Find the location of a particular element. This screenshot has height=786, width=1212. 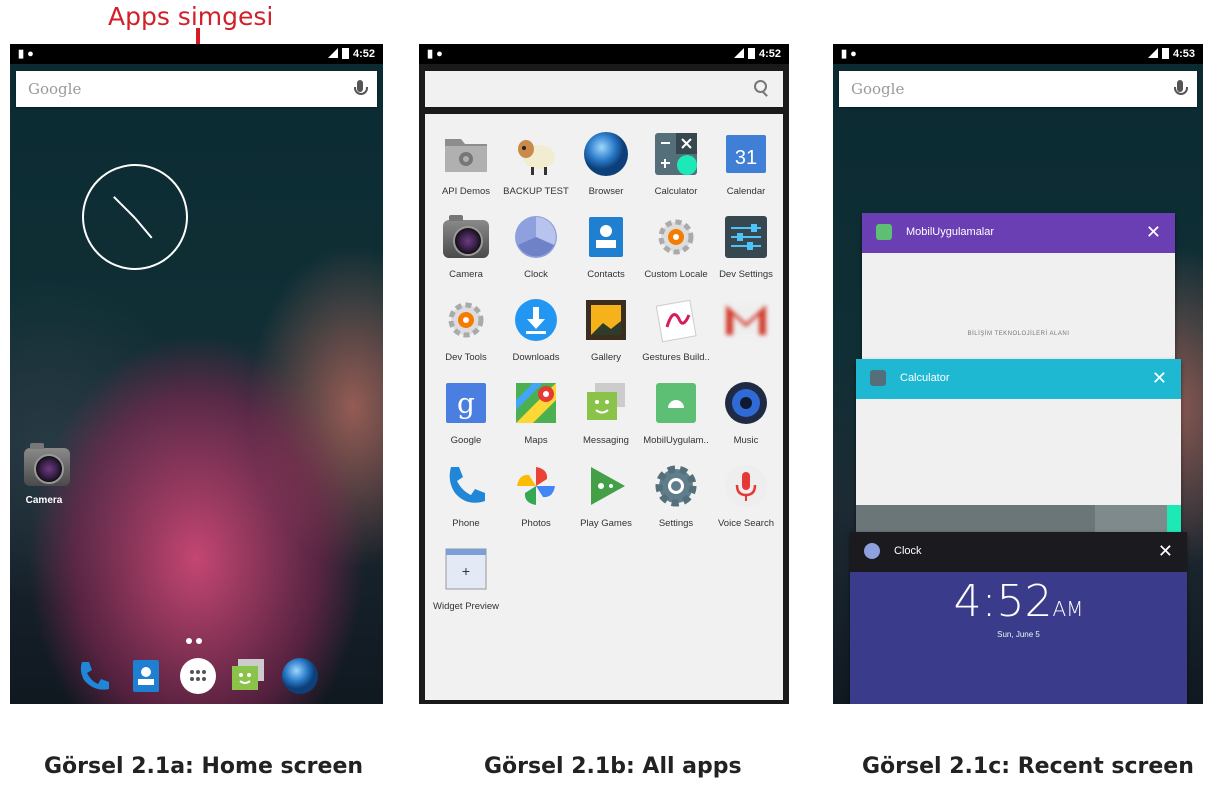

recent-card-calculator: Calculator ✕ is located at coordinates (1018, 449).